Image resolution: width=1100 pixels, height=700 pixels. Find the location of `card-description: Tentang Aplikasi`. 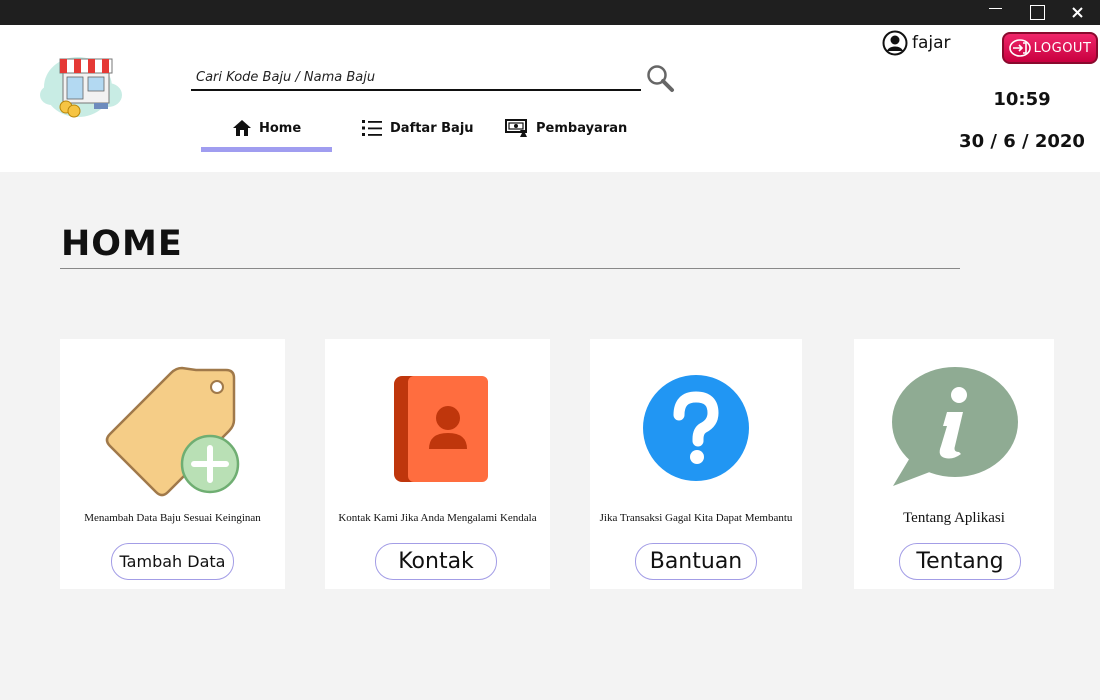

card-description: Tentang Aplikasi is located at coordinates (954, 518).